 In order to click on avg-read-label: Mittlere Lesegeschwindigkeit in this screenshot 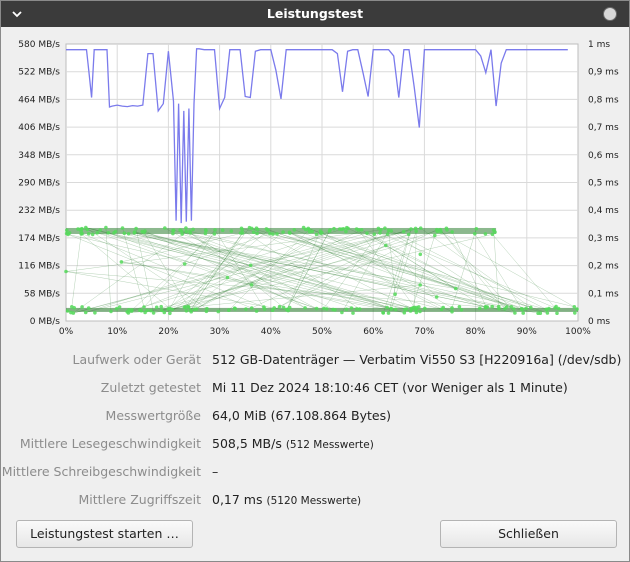, I will do `click(110, 443)`.